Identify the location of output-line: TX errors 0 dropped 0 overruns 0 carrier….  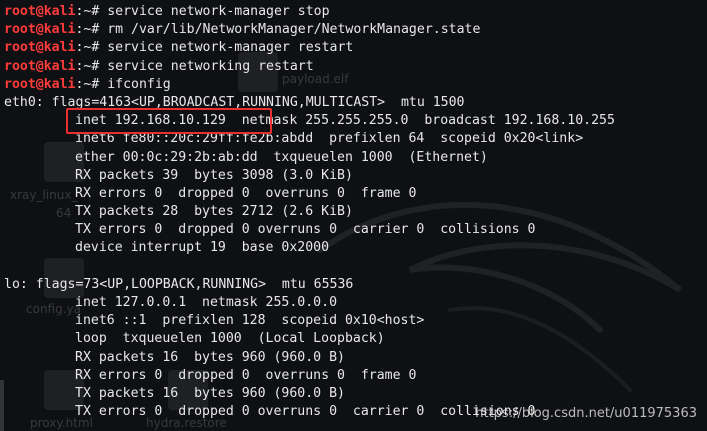
(355, 230).